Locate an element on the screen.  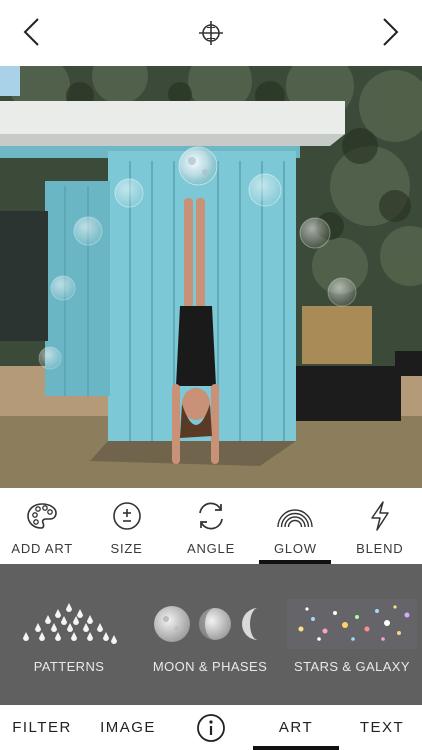
plus-minus-icon is located at coordinates (126, 516).